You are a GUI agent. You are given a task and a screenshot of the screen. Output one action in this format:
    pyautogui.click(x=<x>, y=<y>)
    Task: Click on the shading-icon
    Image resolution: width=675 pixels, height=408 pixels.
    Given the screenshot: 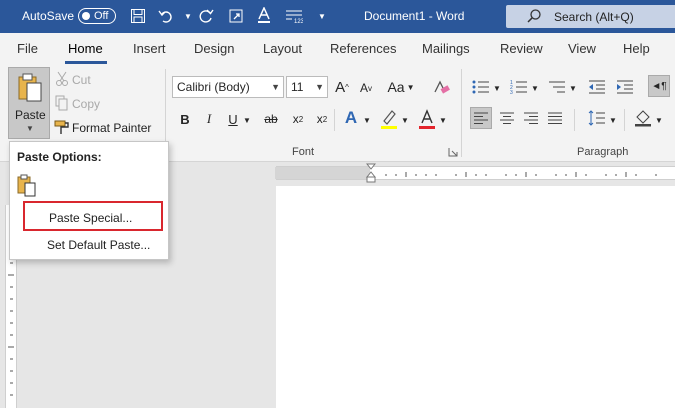 What is the action you would take?
    pyautogui.click(x=643, y=118)
    